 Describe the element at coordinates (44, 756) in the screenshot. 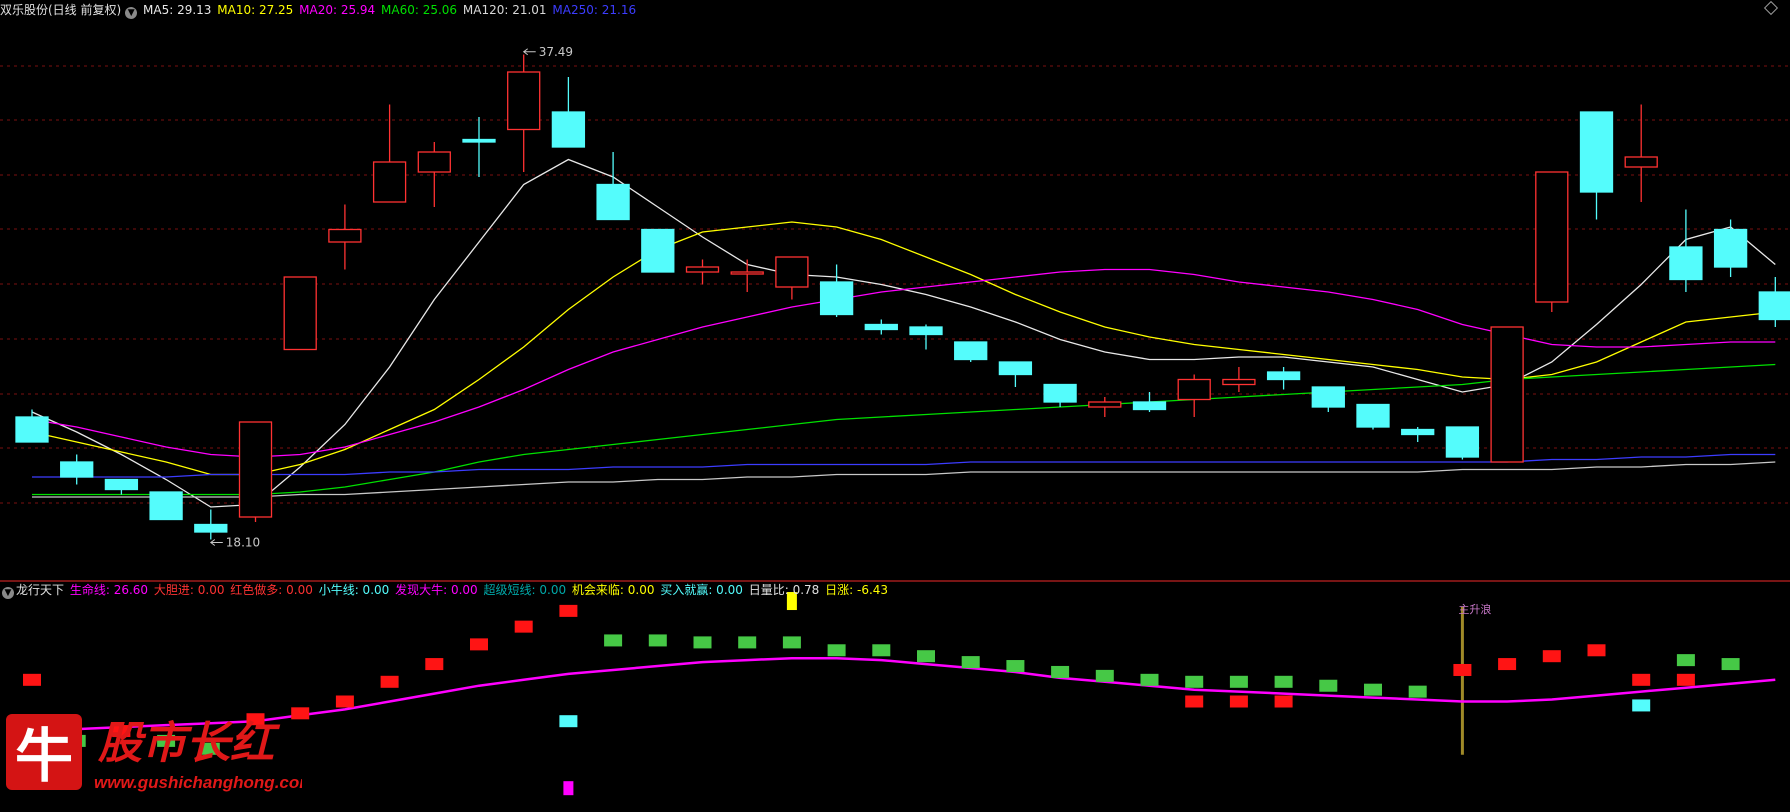

I see `logo-glyph: 牛` at that location.